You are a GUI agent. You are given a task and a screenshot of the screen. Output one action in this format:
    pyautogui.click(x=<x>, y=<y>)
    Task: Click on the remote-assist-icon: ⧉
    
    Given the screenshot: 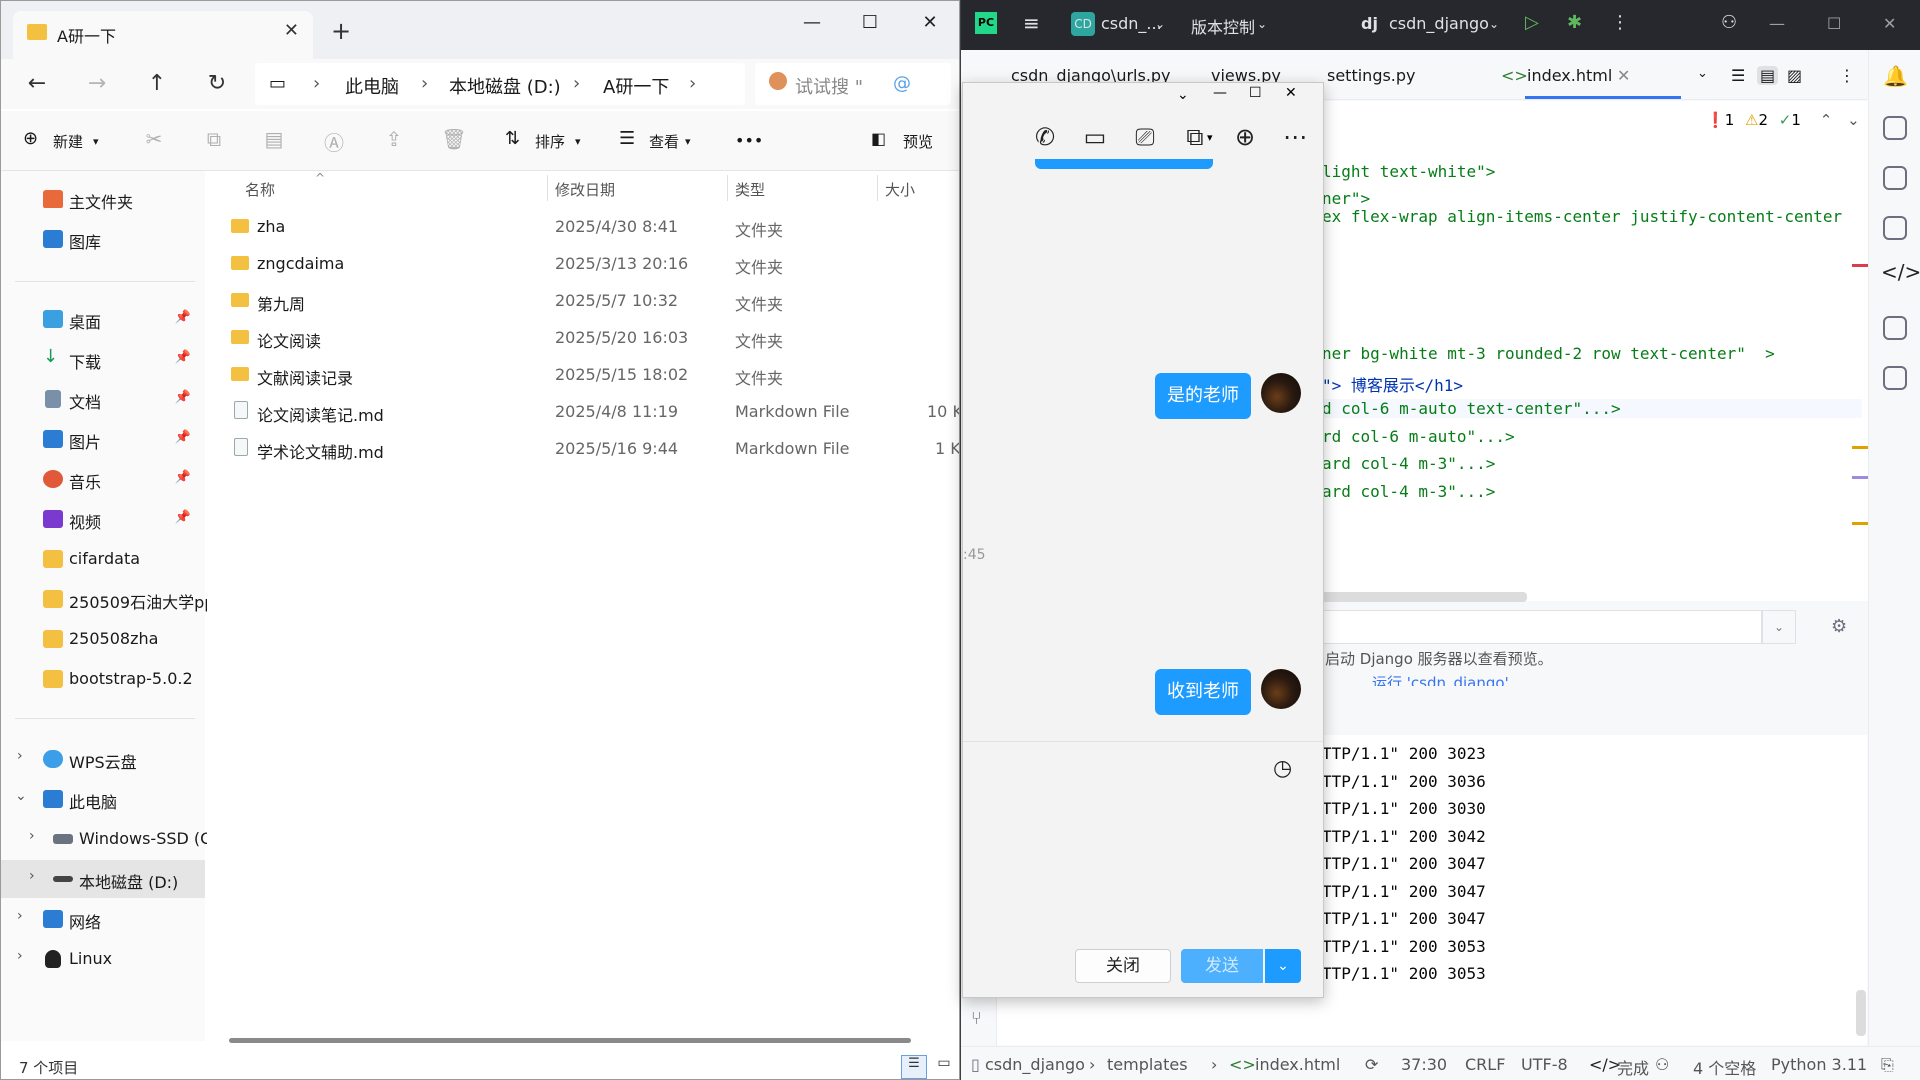 What is the action you would take?
    pyautogui.click(x=1195, y=137)
    